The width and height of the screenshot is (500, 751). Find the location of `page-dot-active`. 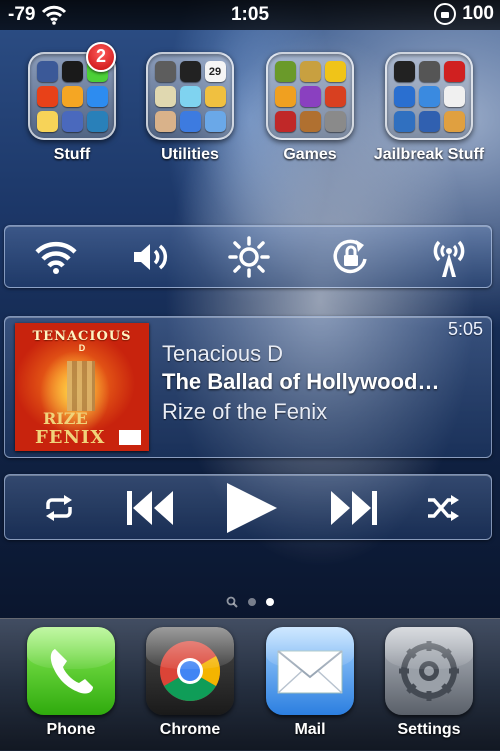

page-dot-active is located at coordinates (270, 602).